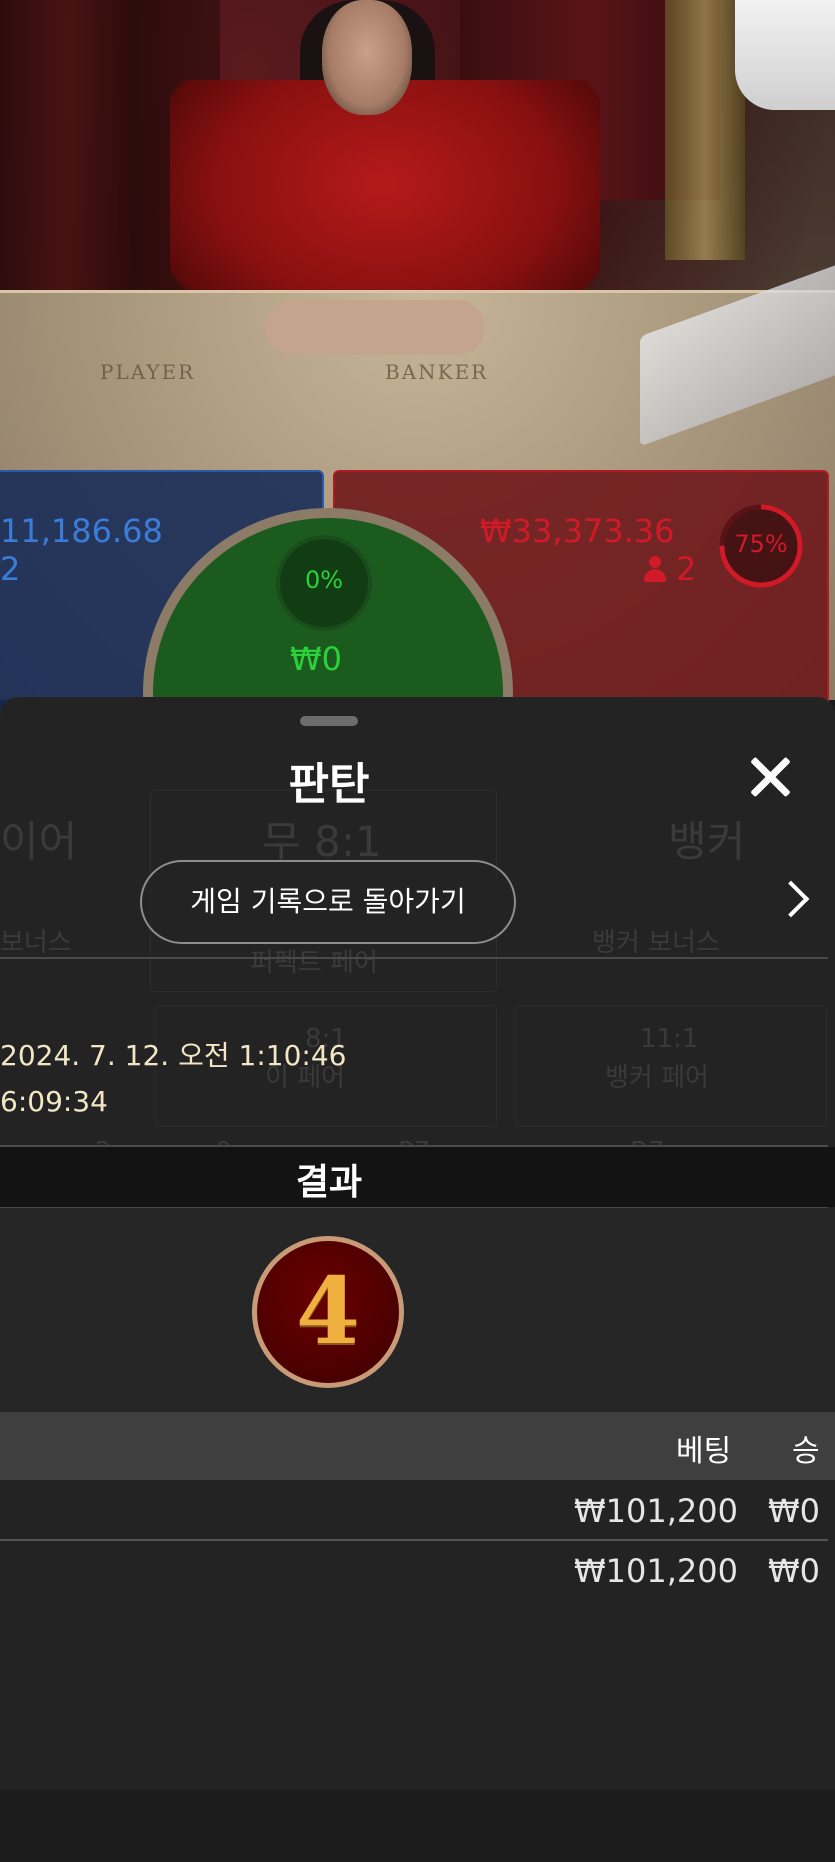 The height and width of the screenshot is (1862, 835). I want to click on ghost-banker-bonus: 뱅커 보너스, so click(656, 943).